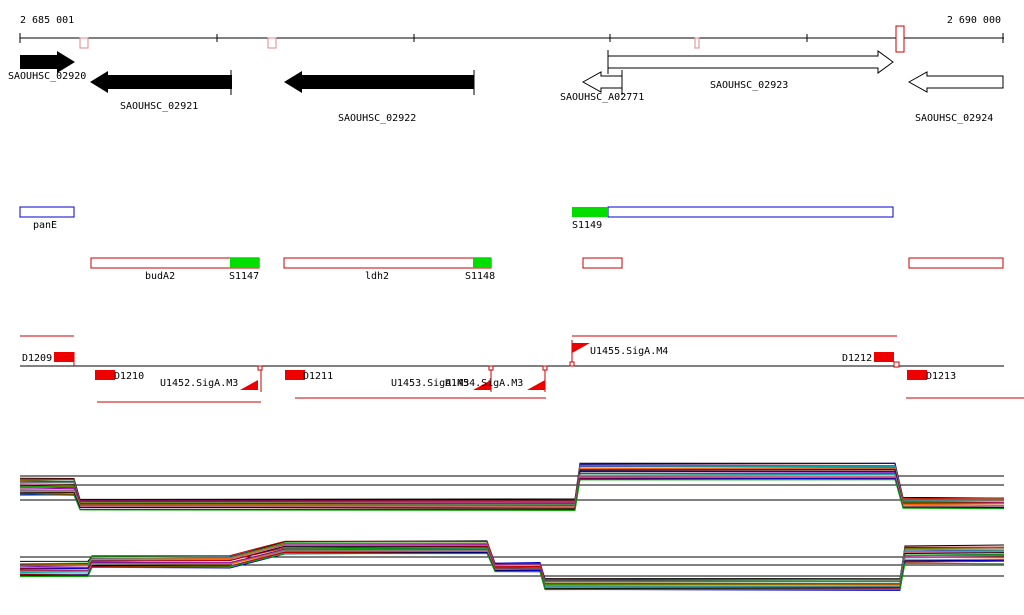  Describe the element at coordinates (129, 376) in the screenshot. I see `label-d1210: D1210` at that location.